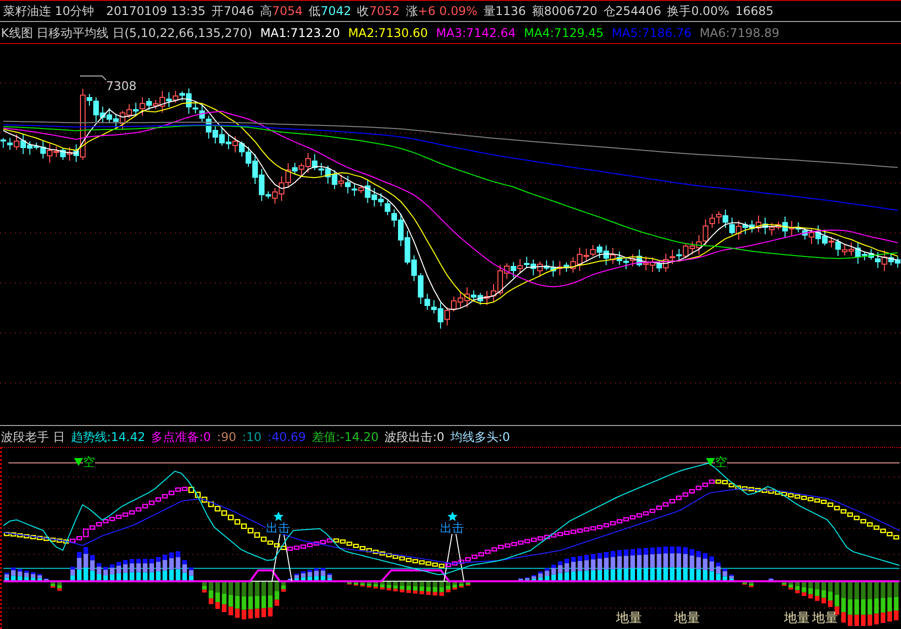 The image size is (901, 629). I want to click on quote-field: 高7054, so click(281, 11).